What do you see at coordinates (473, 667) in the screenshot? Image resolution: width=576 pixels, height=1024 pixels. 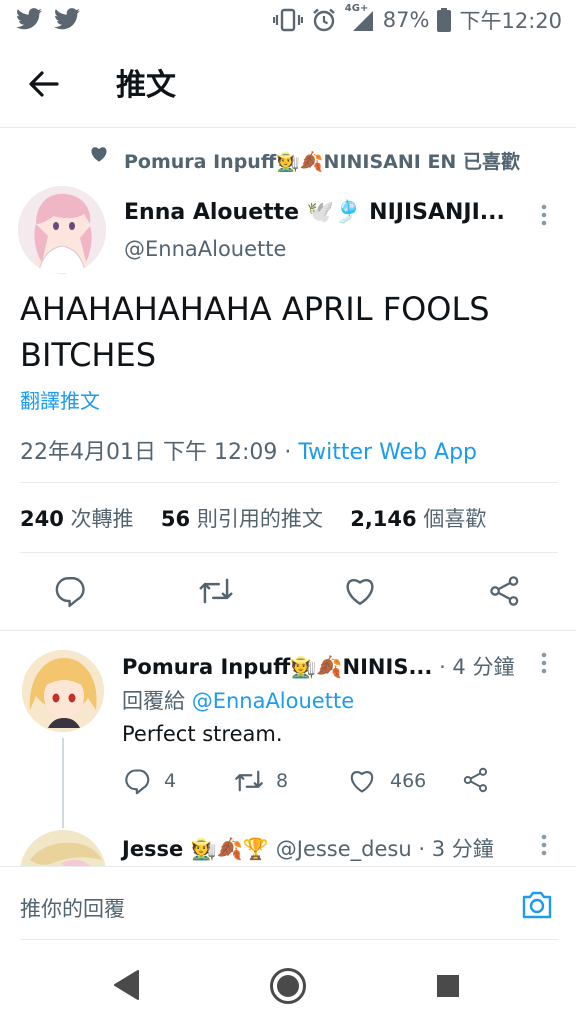 I see `reply-time: · 4 分鐘` at bounding box center [473, 667].